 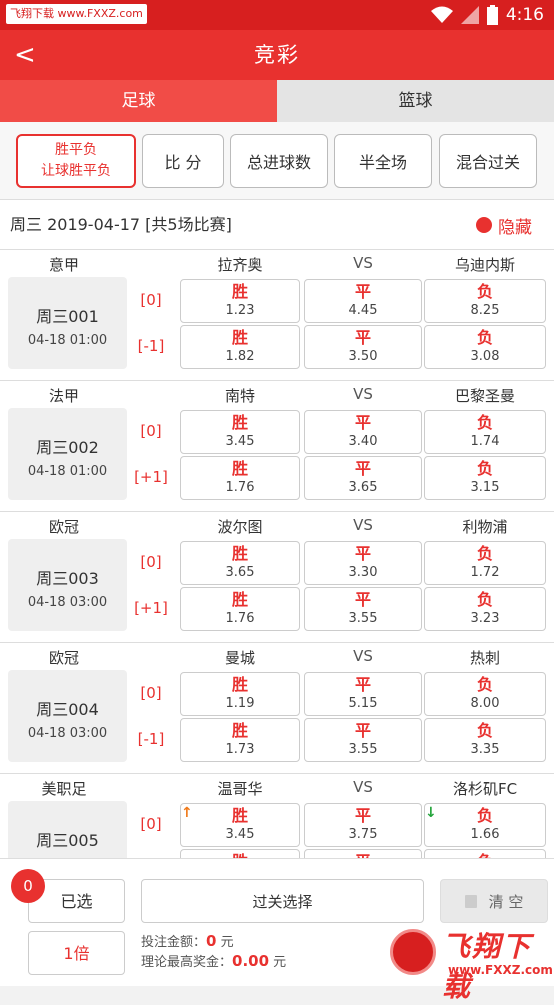 I want to click on odds-value: 3.65, so click(x=363, y=487).